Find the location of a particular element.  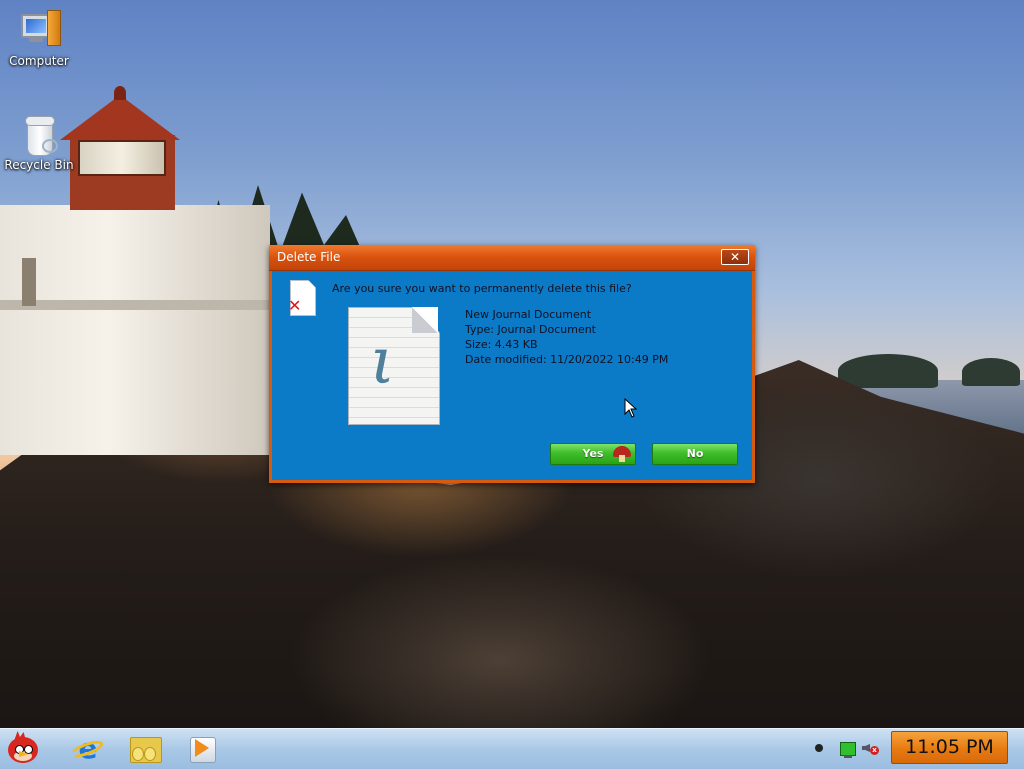

taskbar-clock: 11:05 PM is located at coordinates (949, 747).